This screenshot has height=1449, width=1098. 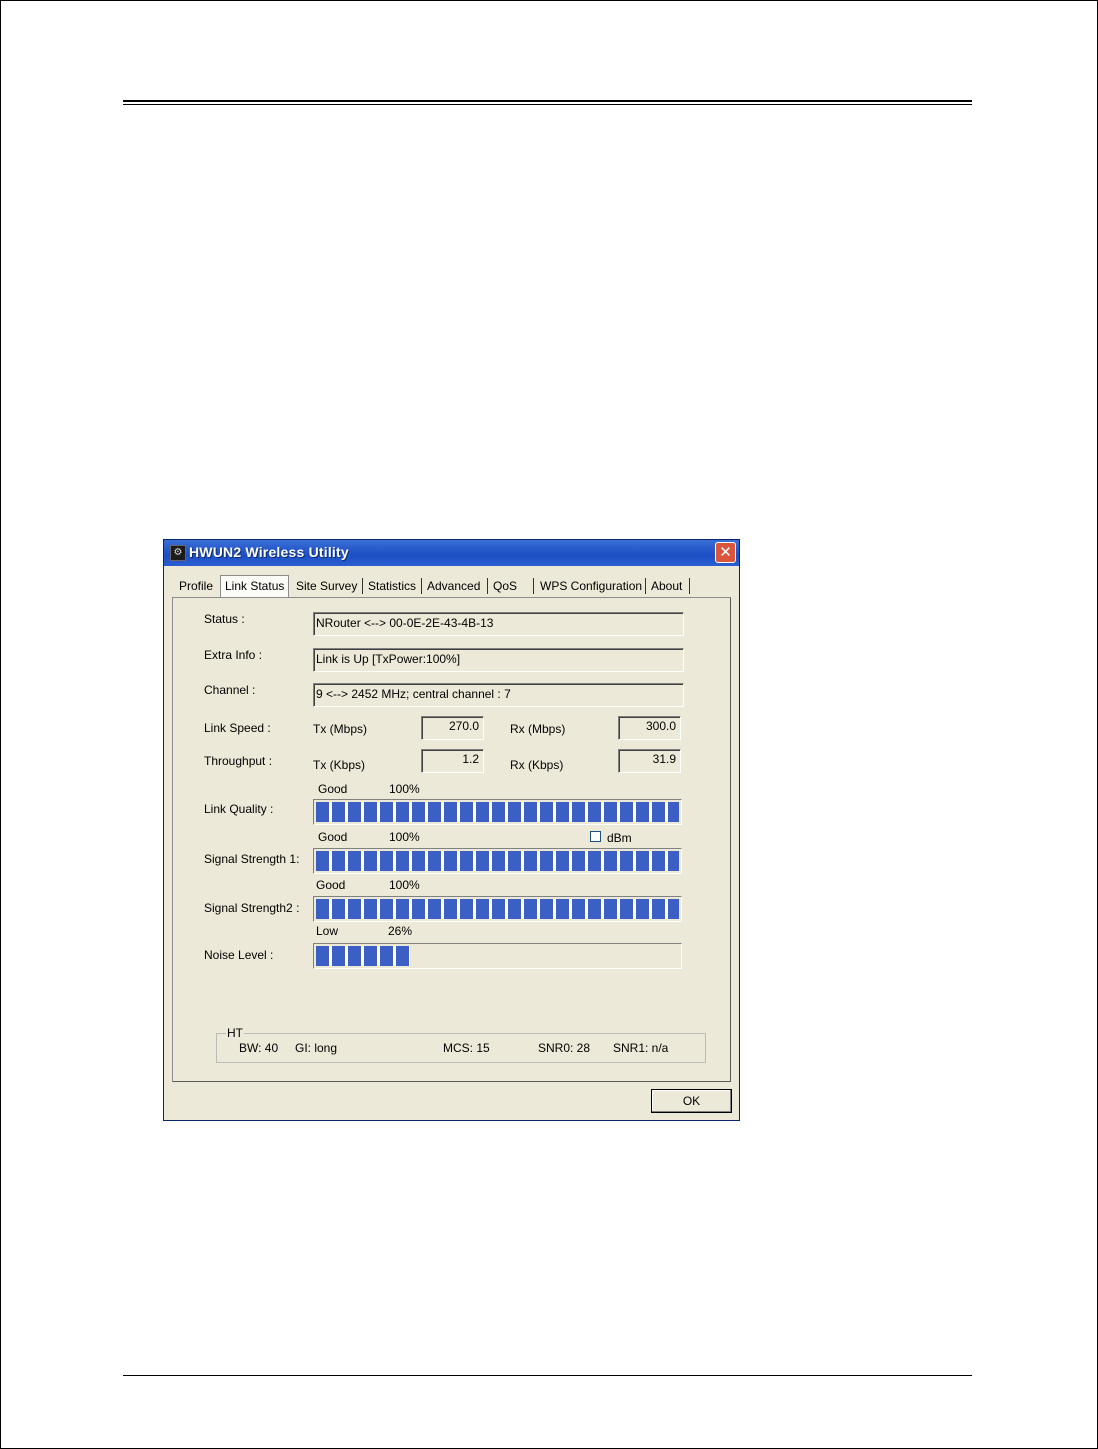 What do you see at coordinates (400, 931) in the screenshot?
I see `noise-level-percent: 26%` at bounding box center [400, 931].